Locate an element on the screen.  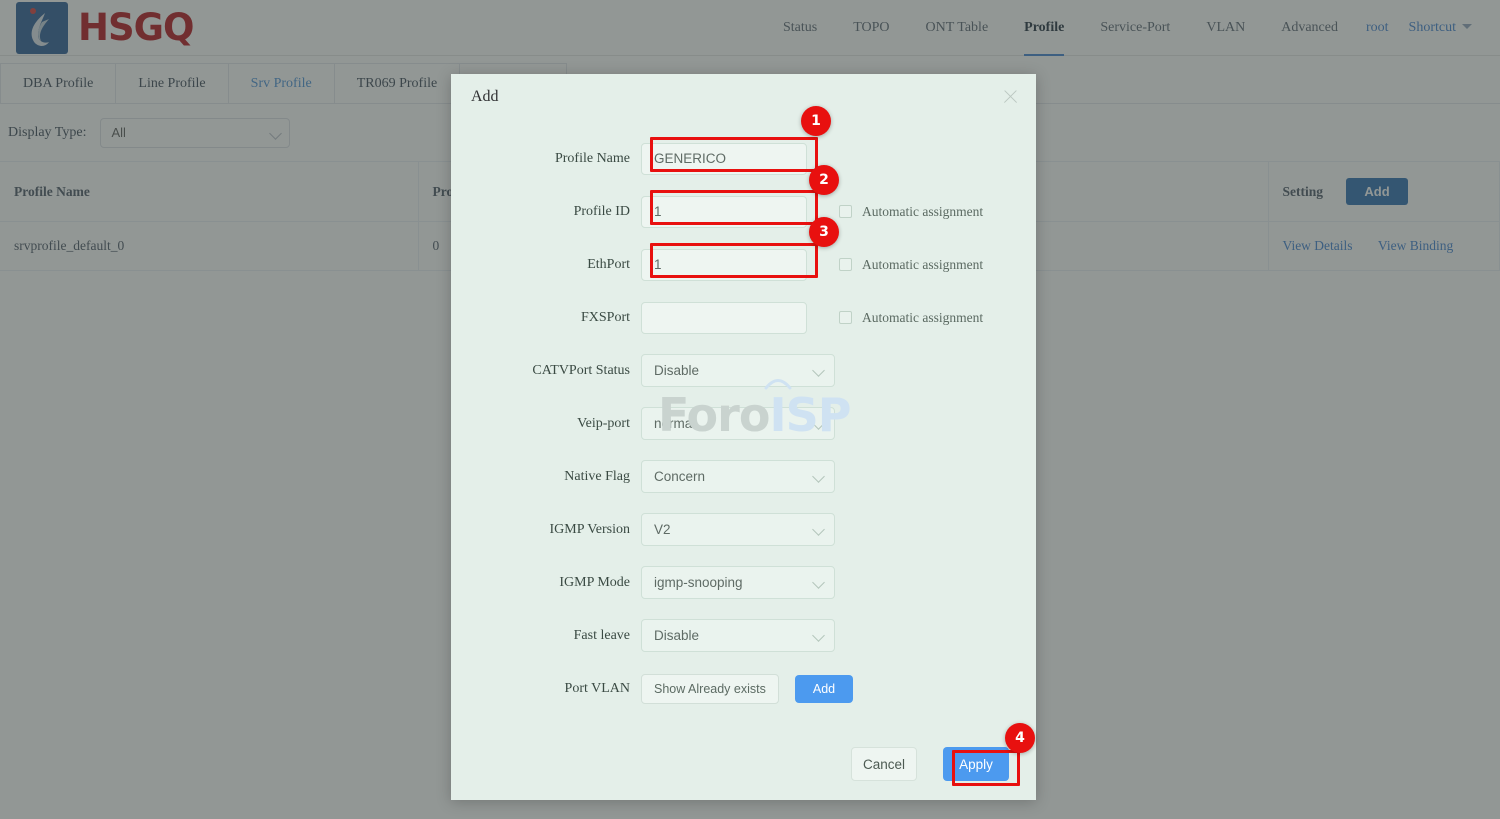
port-vlan-add-button: Add is located at coordinates (824, 688).